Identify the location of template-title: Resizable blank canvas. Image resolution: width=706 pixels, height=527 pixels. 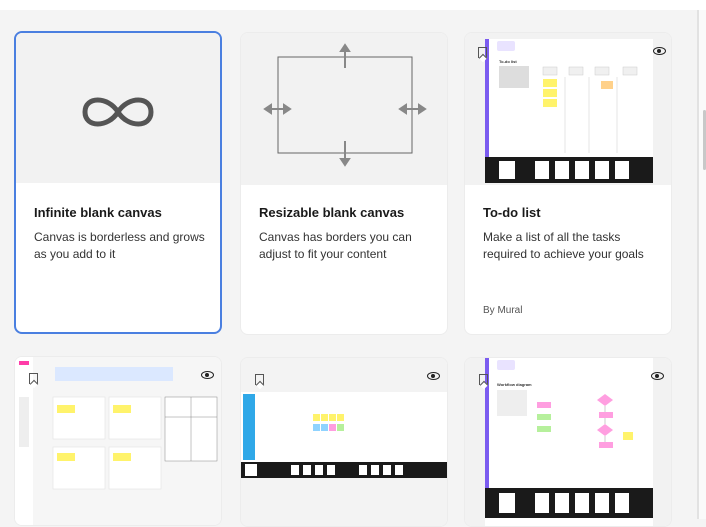
(332, 212).